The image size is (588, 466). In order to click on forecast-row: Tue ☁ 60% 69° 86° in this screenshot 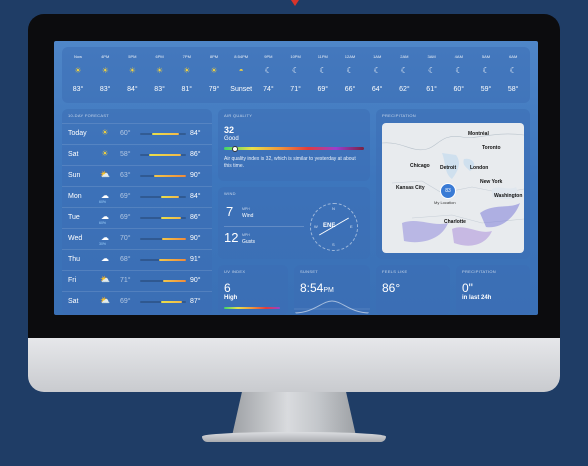, I will do `click(137, 218)`.